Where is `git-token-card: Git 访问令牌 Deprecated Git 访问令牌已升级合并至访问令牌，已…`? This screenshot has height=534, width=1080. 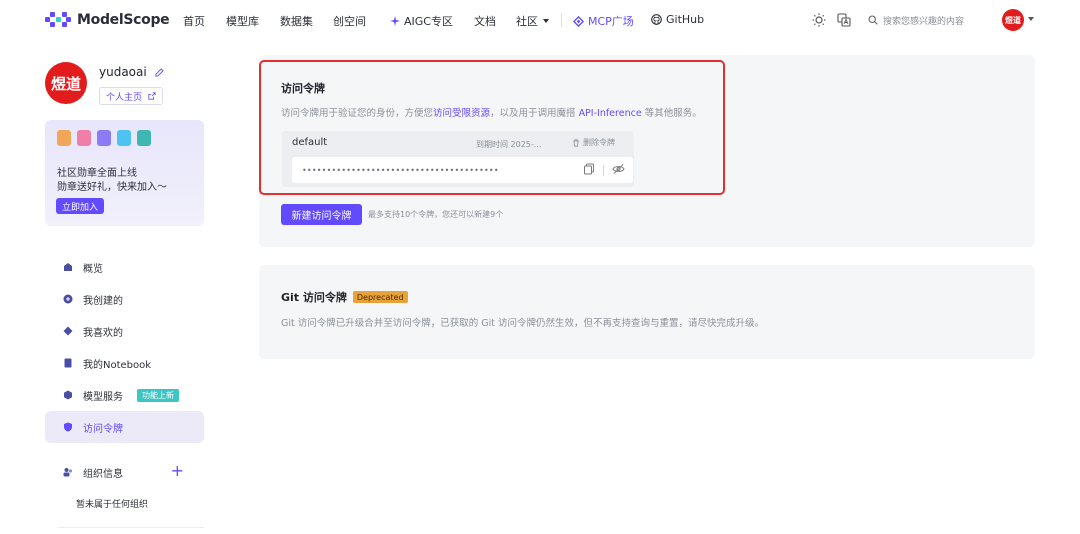
git-token-card: Git 访问令牌 Deprecated Git 访问令牌已升级合并至访问令牌，已… is located at coordinates (647, 312).